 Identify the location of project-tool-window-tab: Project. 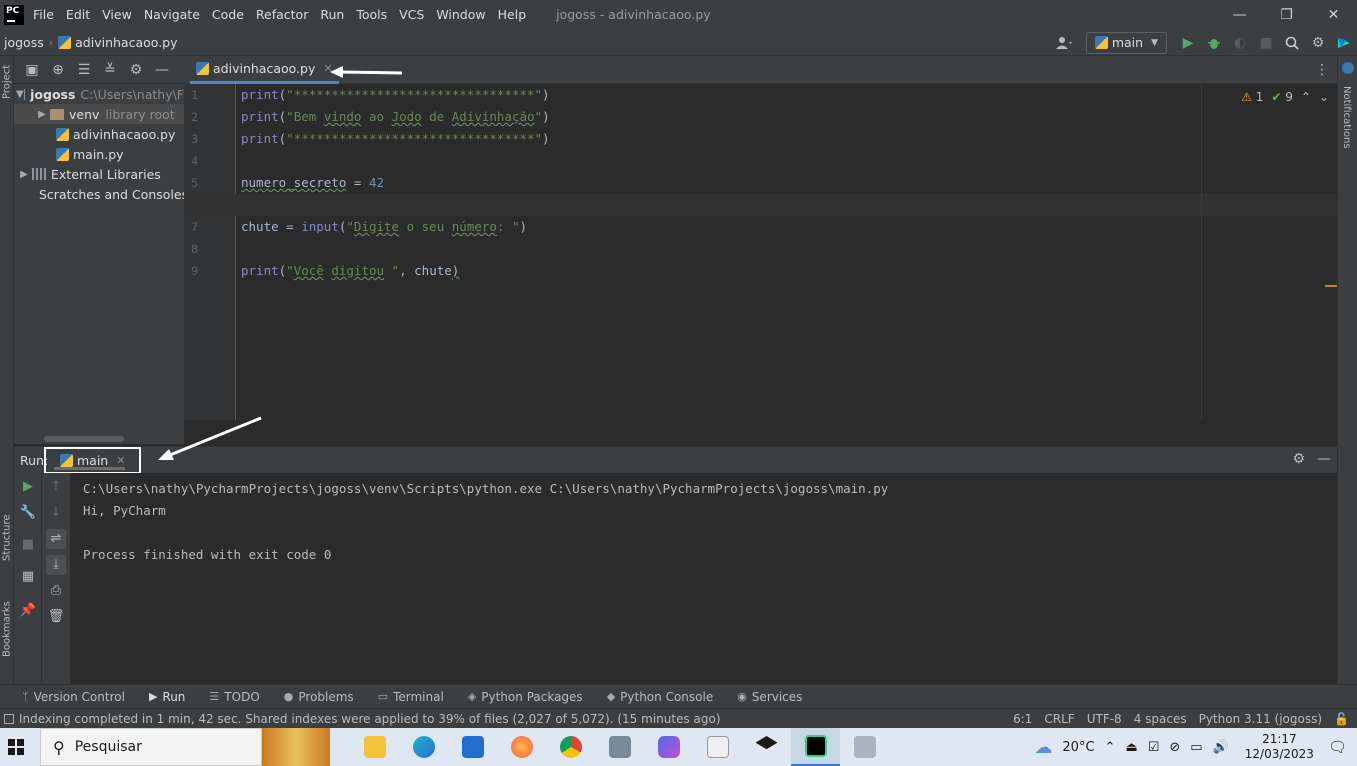
(7, 82).